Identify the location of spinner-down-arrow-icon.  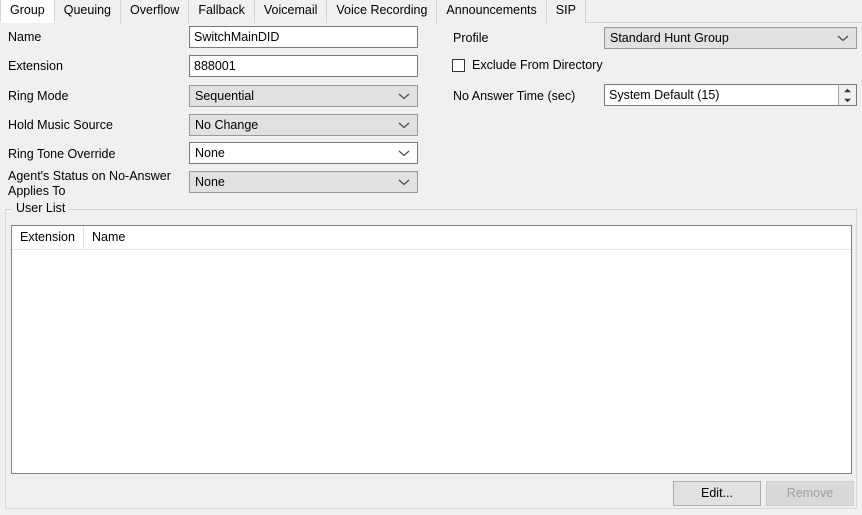
(847, 100).